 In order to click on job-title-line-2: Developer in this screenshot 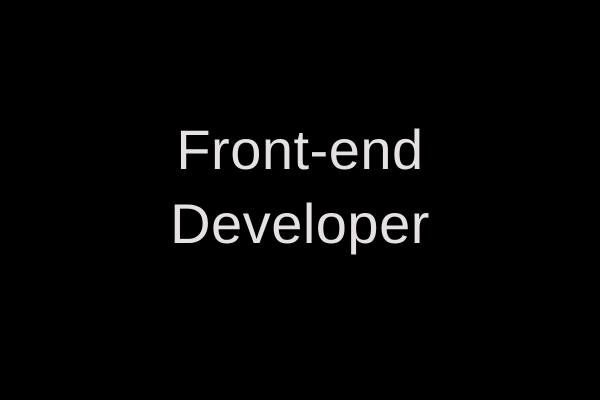, I will do `click(300, 223)`.